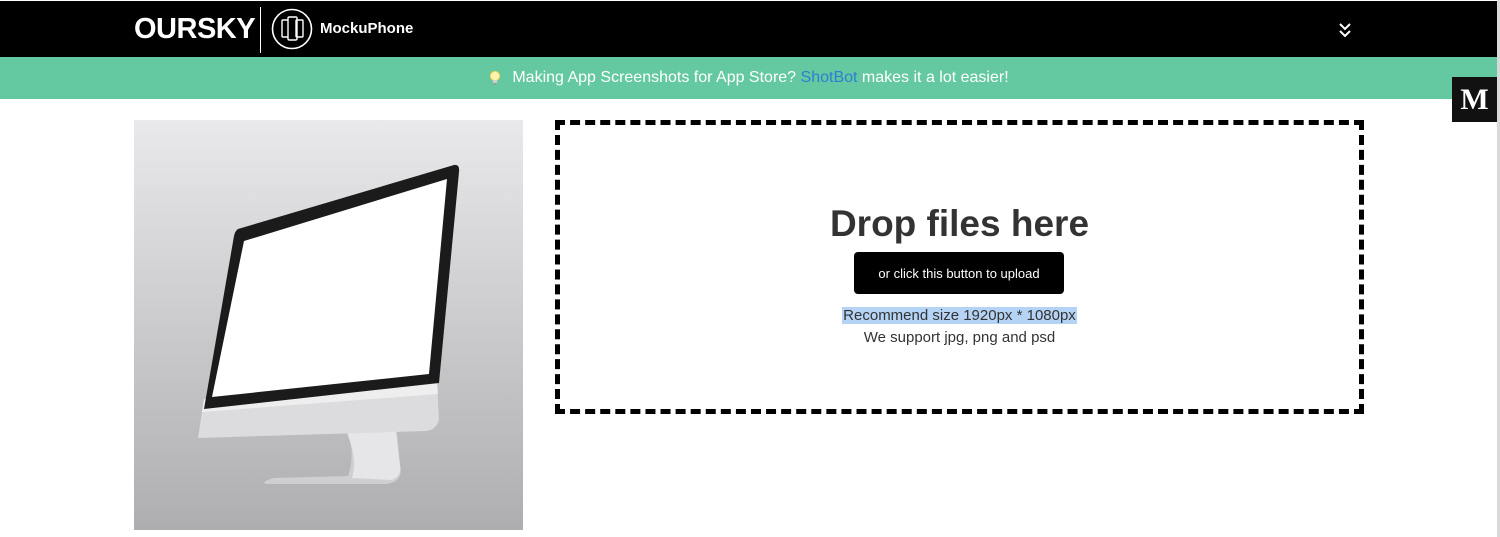  I want to click on brand-divider, so click(260, 30).